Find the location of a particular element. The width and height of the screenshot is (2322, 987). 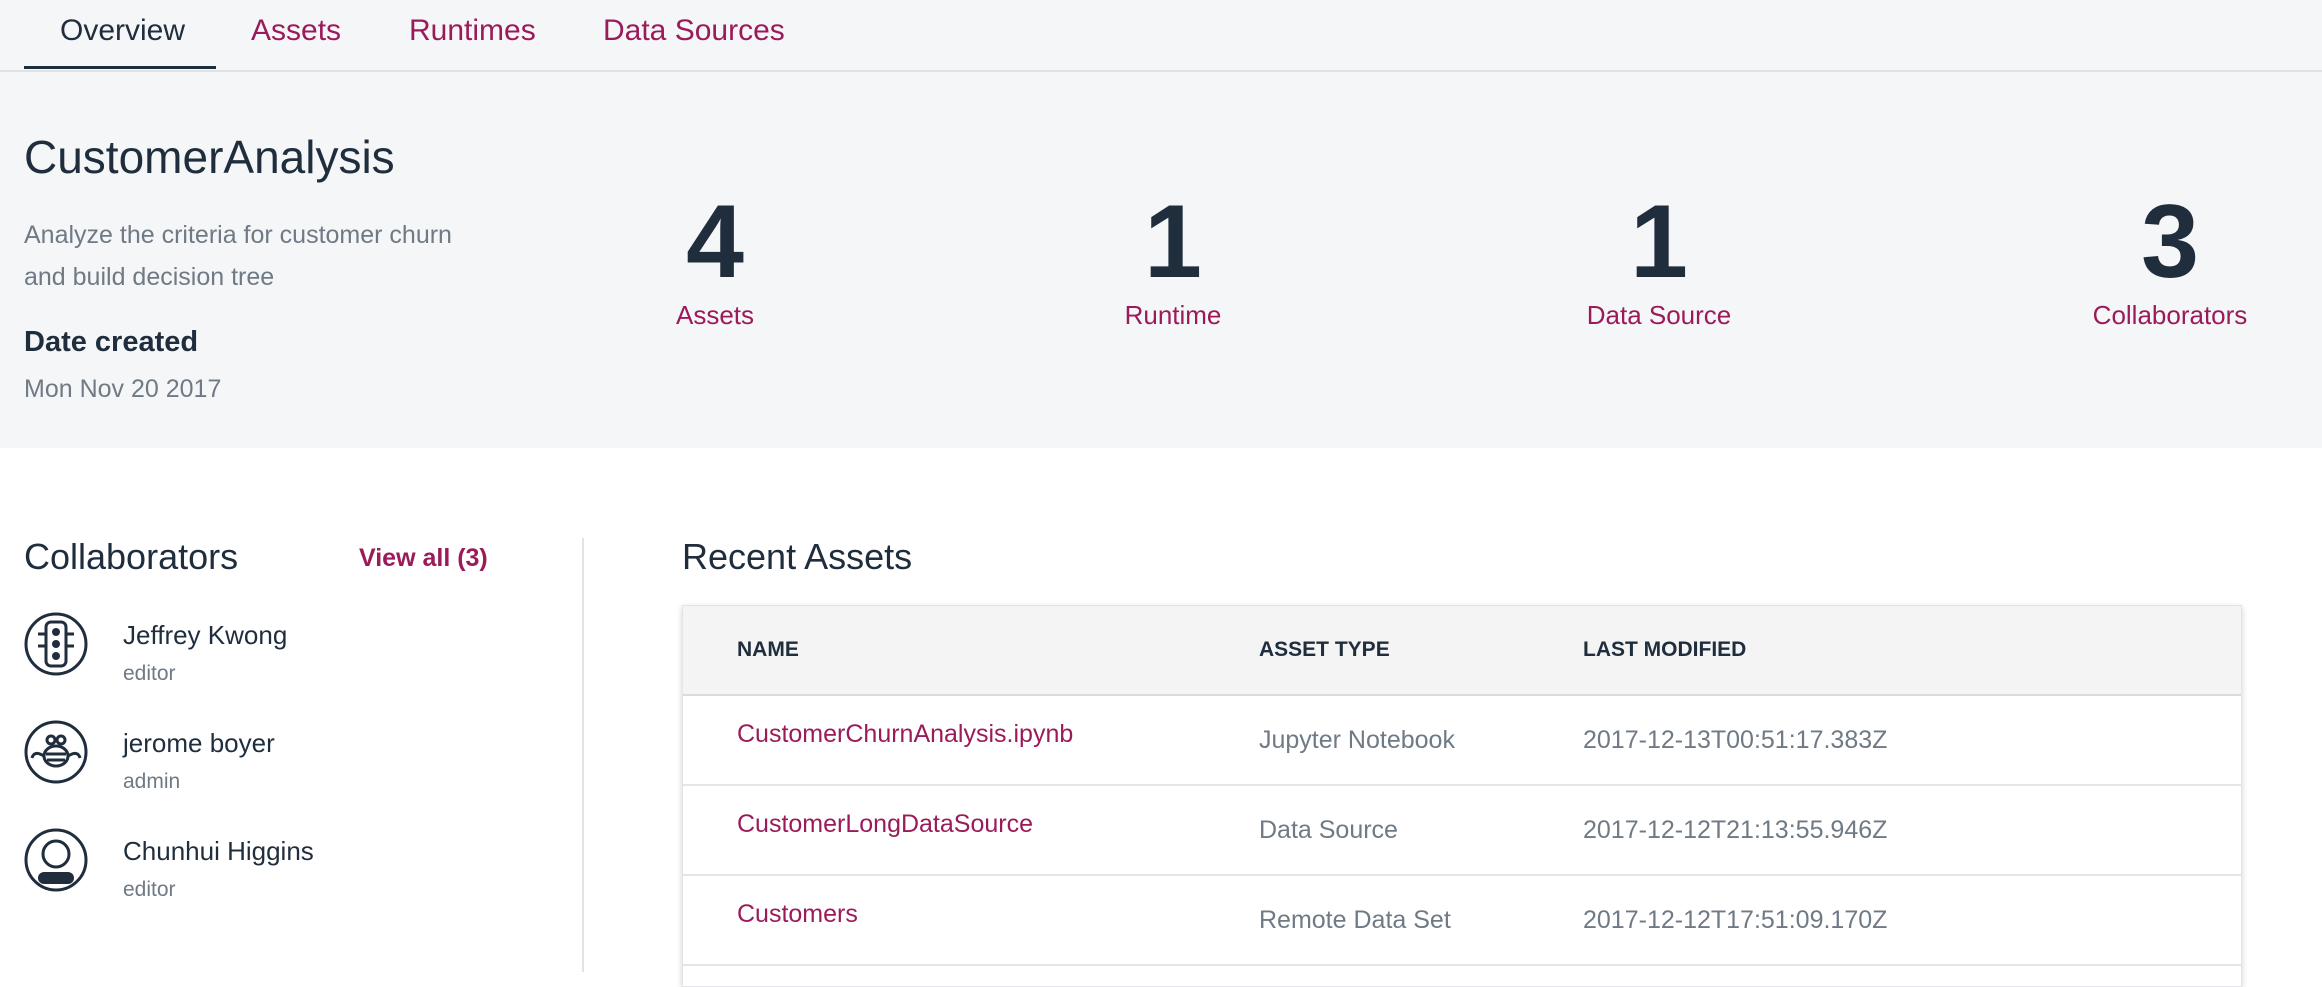

collaborator-item: Chunhui Higgins editor is located at coordinates (294, 866).